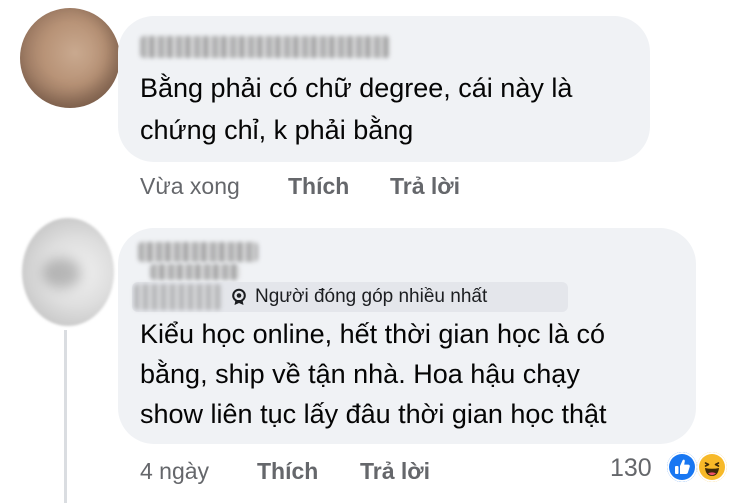 The height and width of the screenshot is (503, 750). I want to click on top-contributor-icon, so click(239, 296).